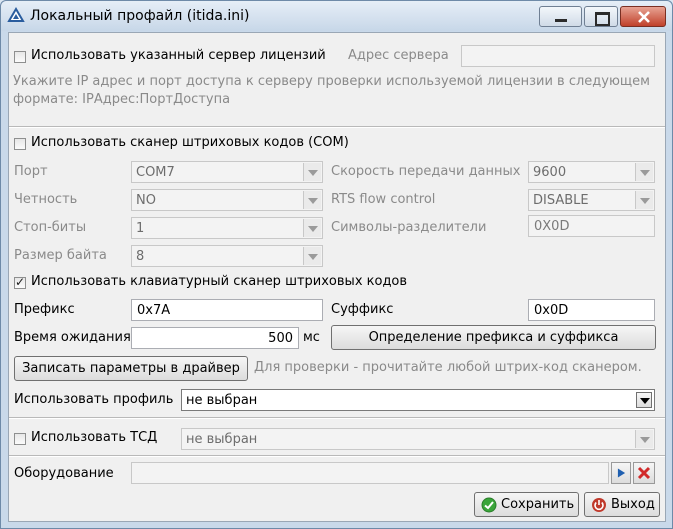 Image resolution: width=673 pixels, height=529 pixels. Describe the element at coordinates (131, 368) in the screenshot. I see `write-to-driver-button: Записать параметры в драйвер` at that location.